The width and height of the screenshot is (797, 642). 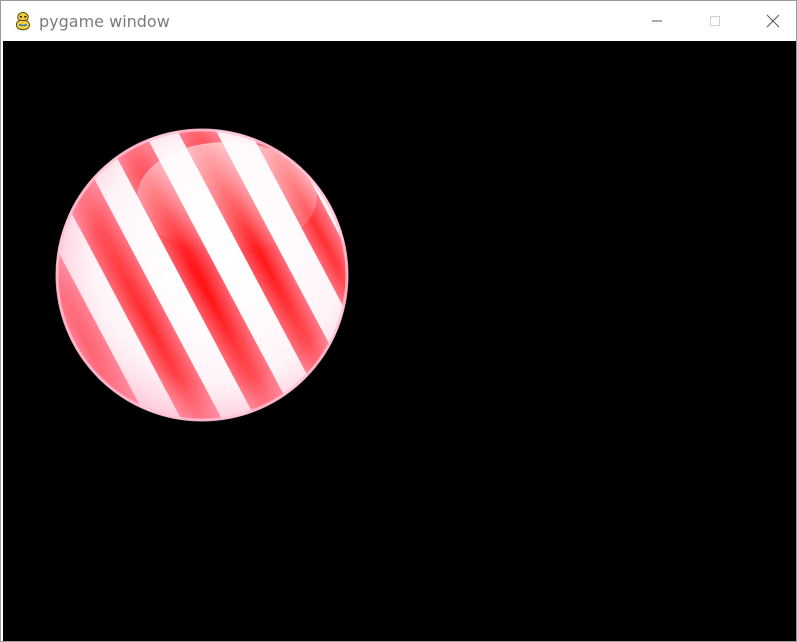 I want to click on close-button, so click(x=770, y=21).